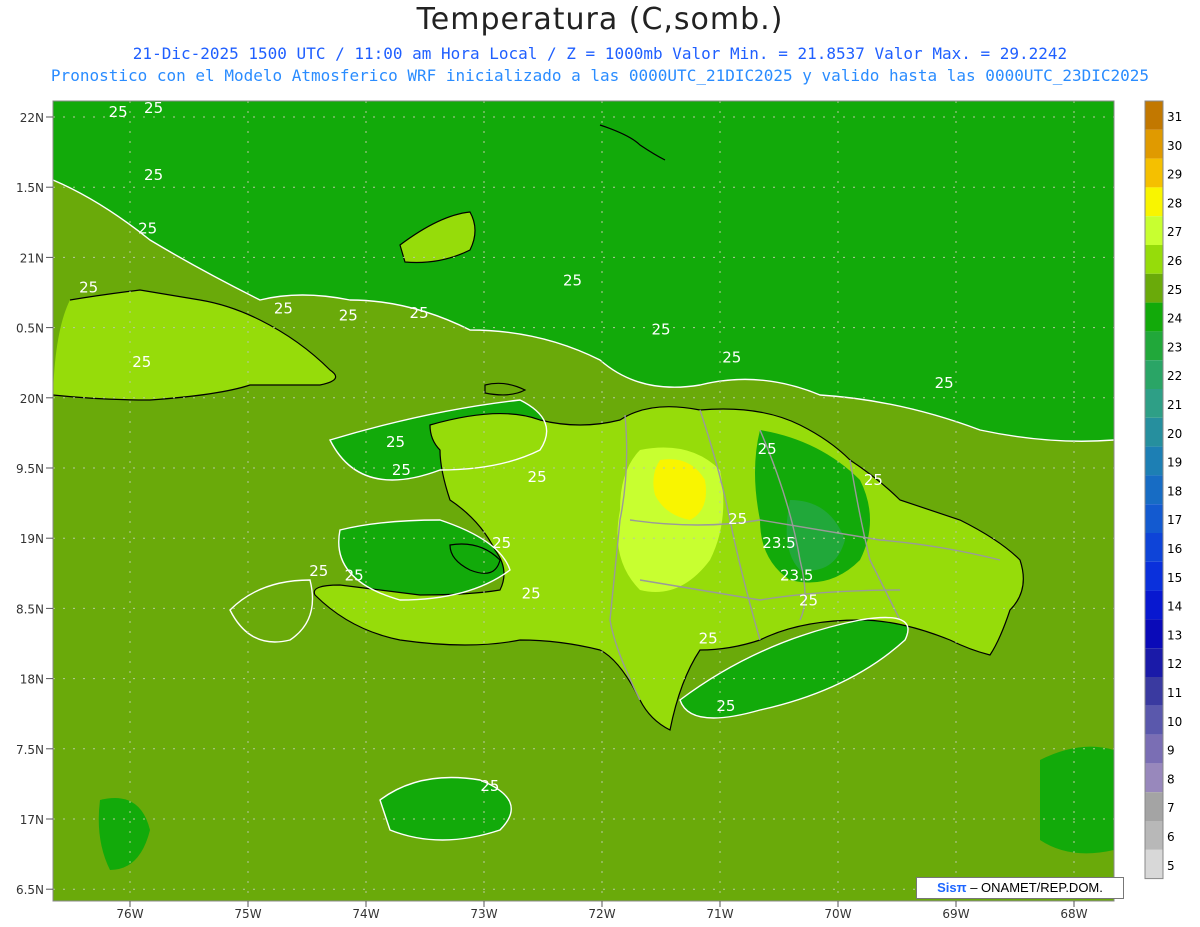 The height and width of the screenshot is (927, 1200). I want to click on colorbar-label: 15, so click(1174, 578).